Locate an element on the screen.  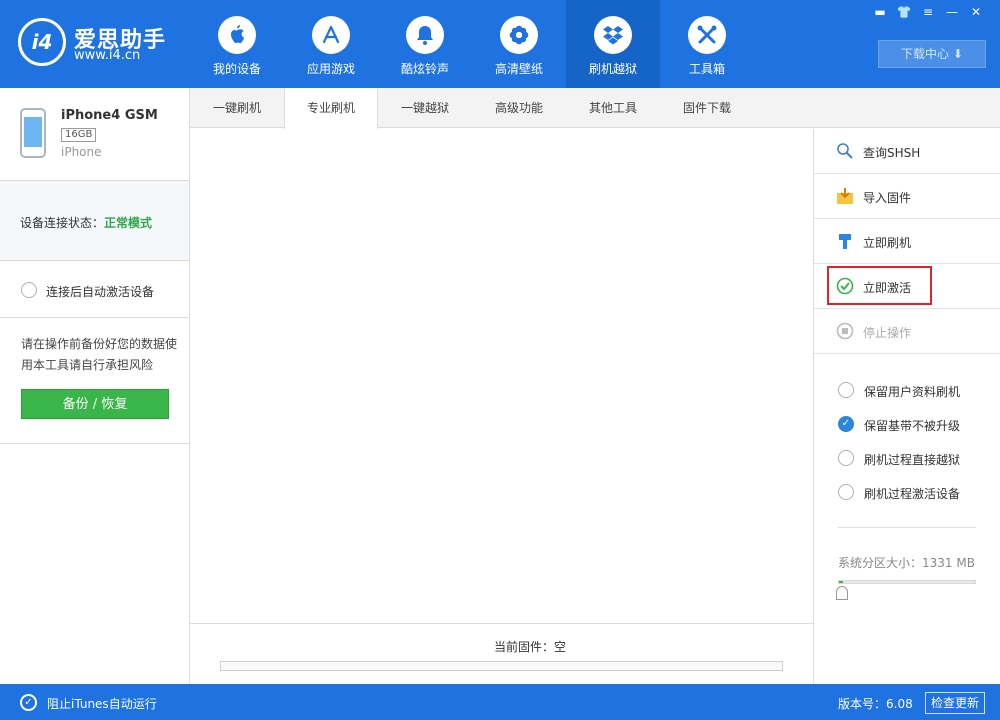
download-center-button: 下载中心 ⬇ is located at coordinates (932, 54).